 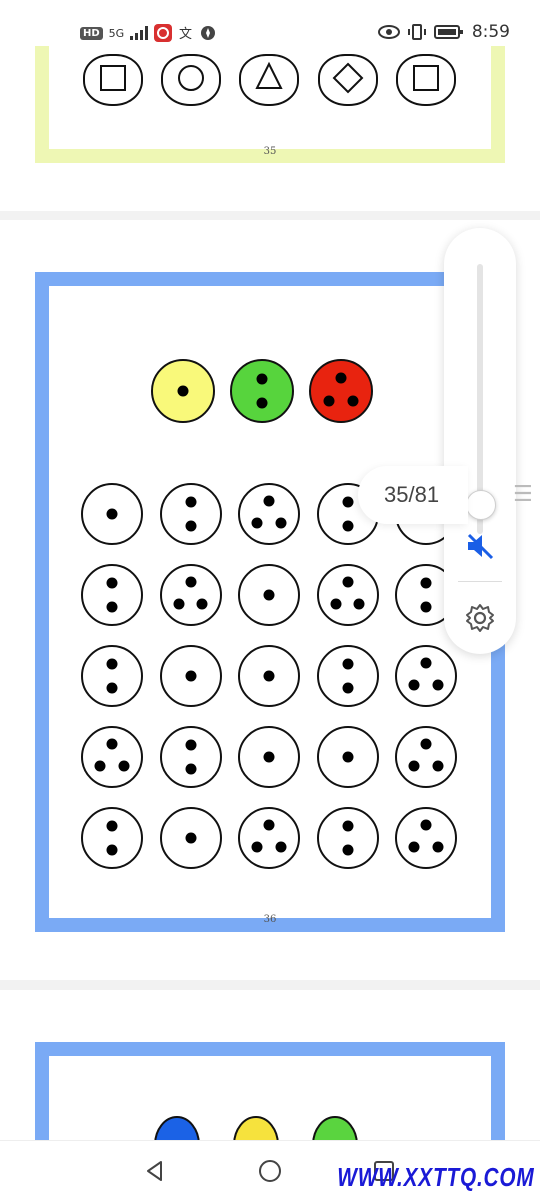 What do you see at coordinates (116, 33) in the screenshot?
I see `network-label: 5G` at bounding box center [116, 33].